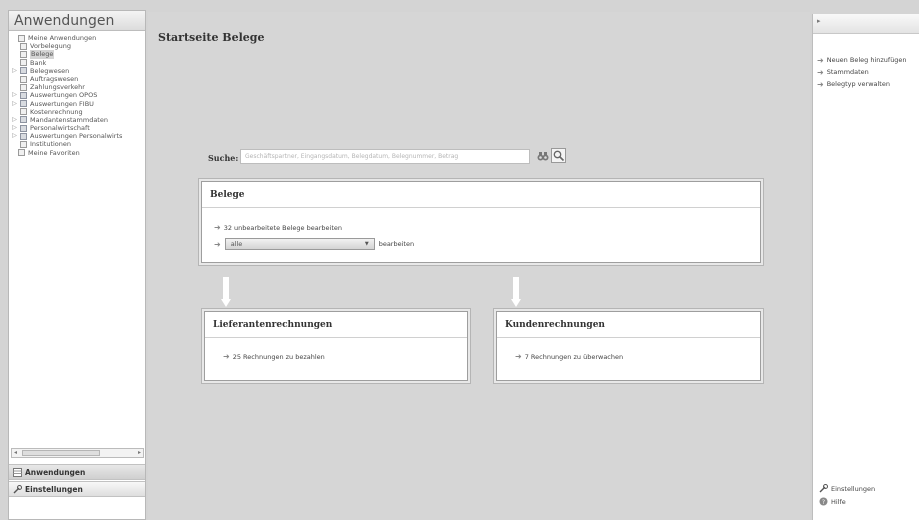 The height and width of the screenshot is (520, 919). What do you see at coordinates (847, 501) in the screenshot?
I see `link-hilfe: ? Hilfe` at bounding box center [847, 501].